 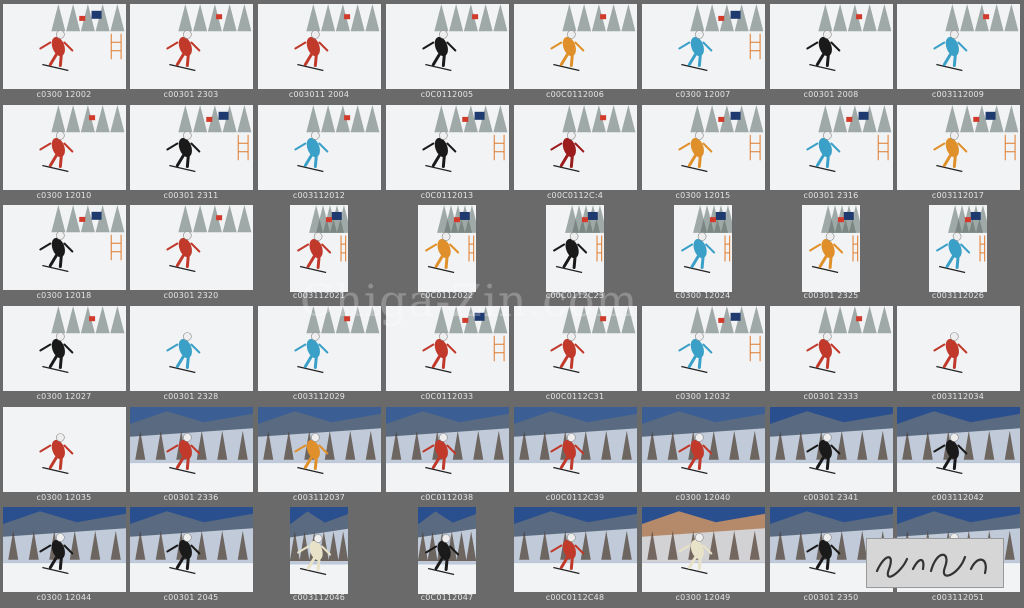 I want to click on thumbnail-cell: c003112009, so click(x=958, y=50).